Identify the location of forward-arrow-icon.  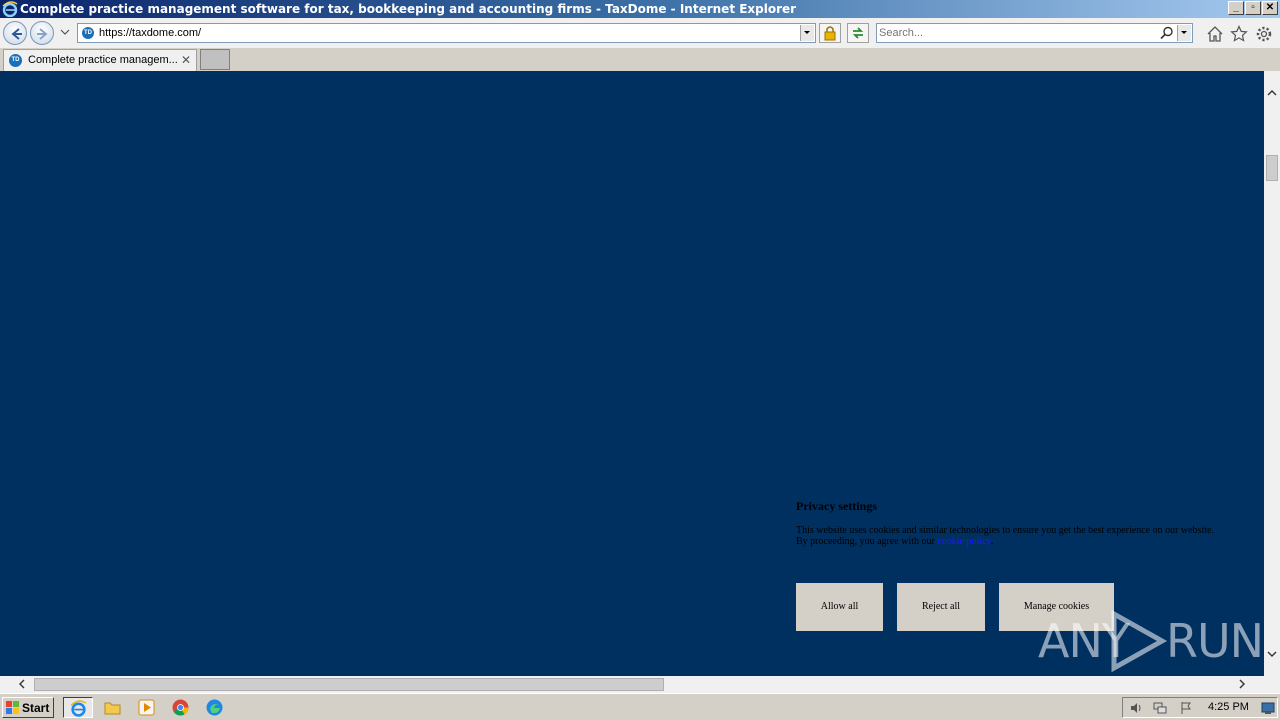
(42, 34).